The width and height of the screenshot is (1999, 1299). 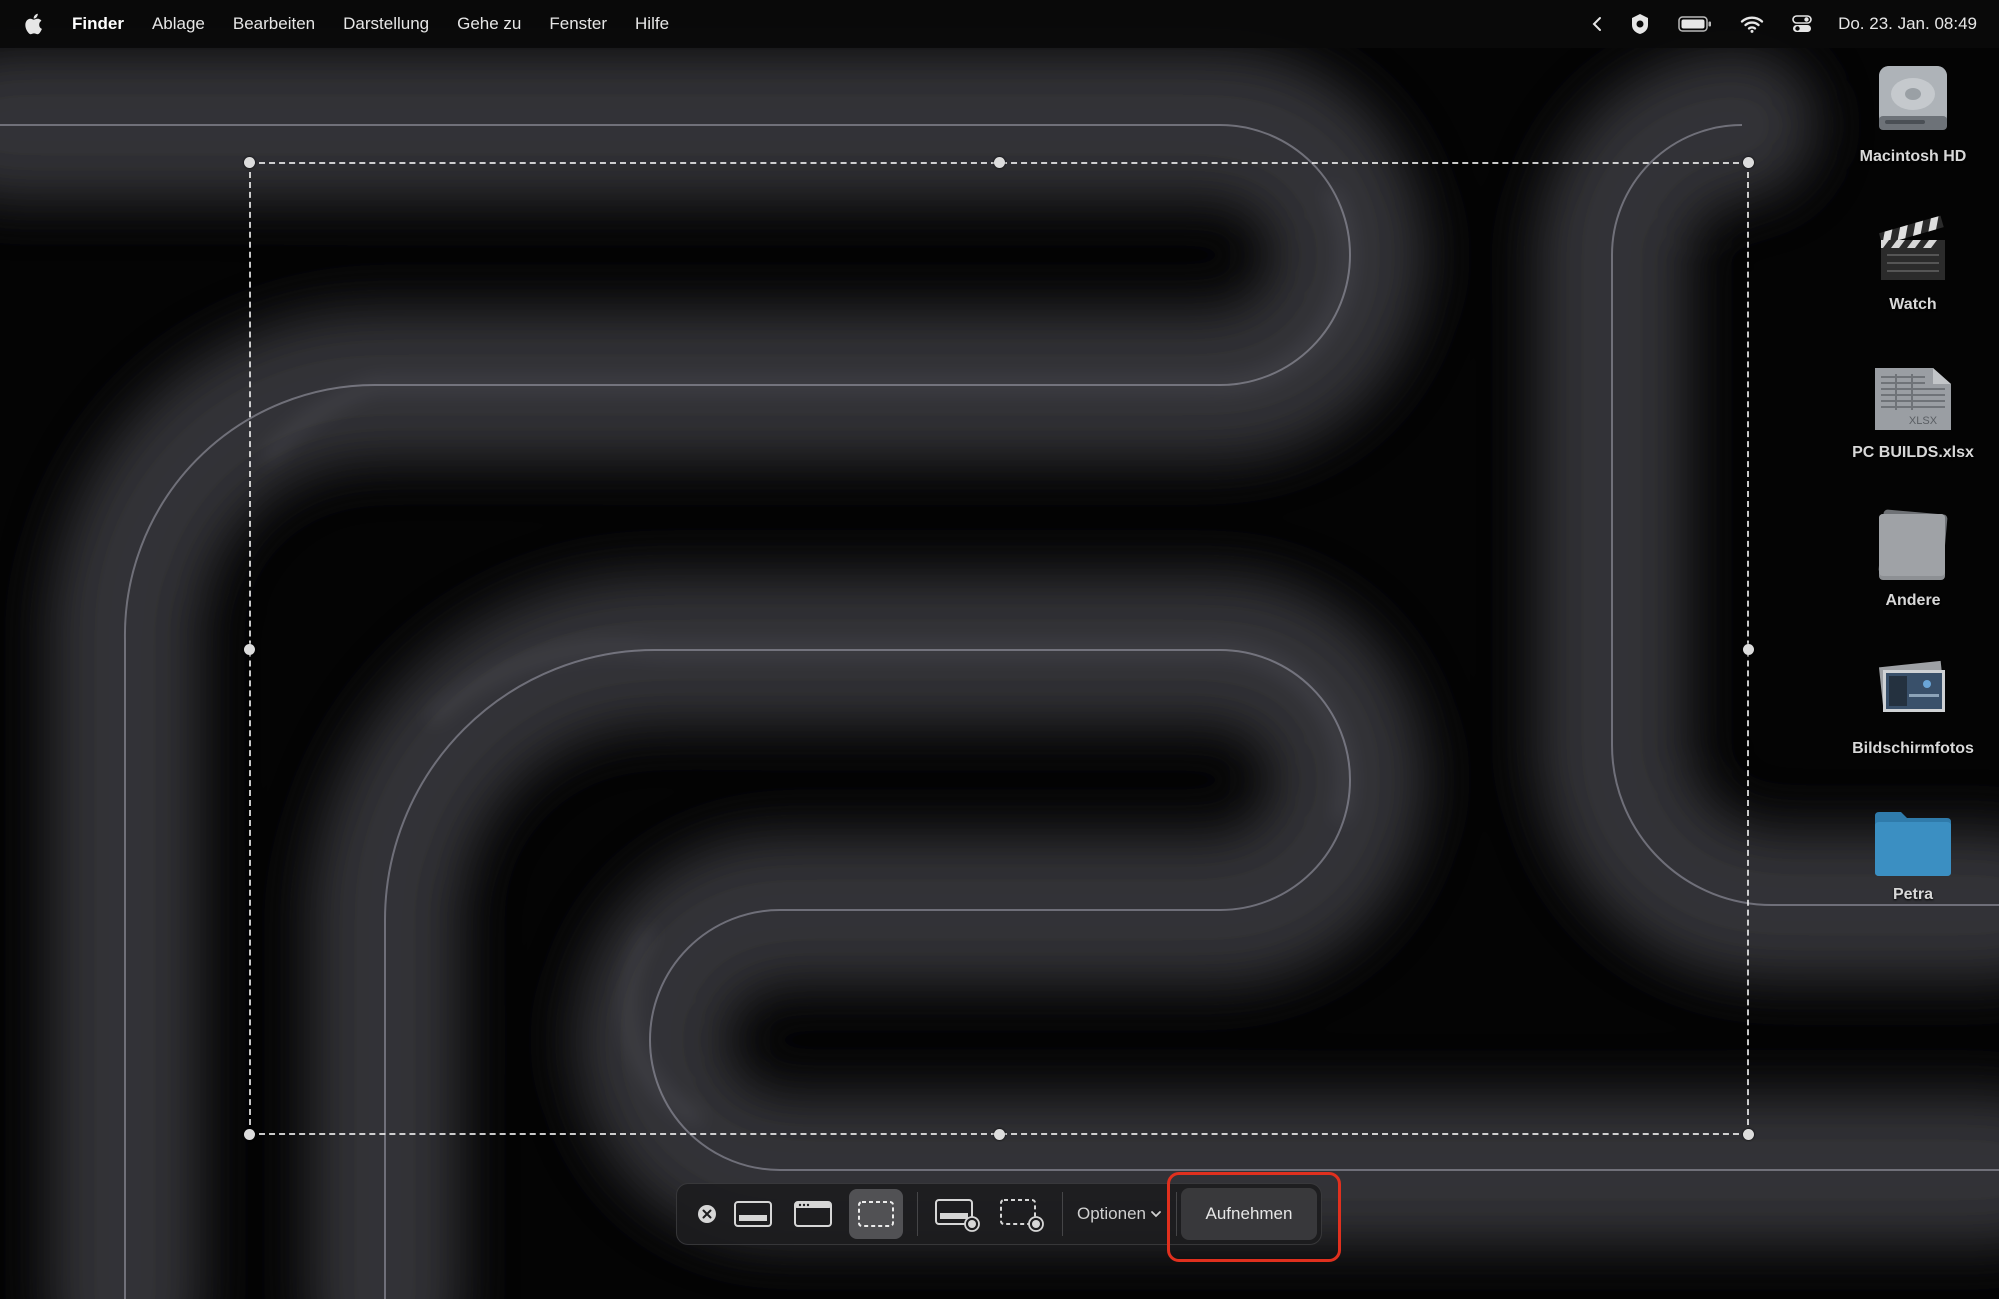 What do you see at coordinates (1748, 649) in the screenshot?
I see `resize-handle-right` at bounding box center [1748, 649].